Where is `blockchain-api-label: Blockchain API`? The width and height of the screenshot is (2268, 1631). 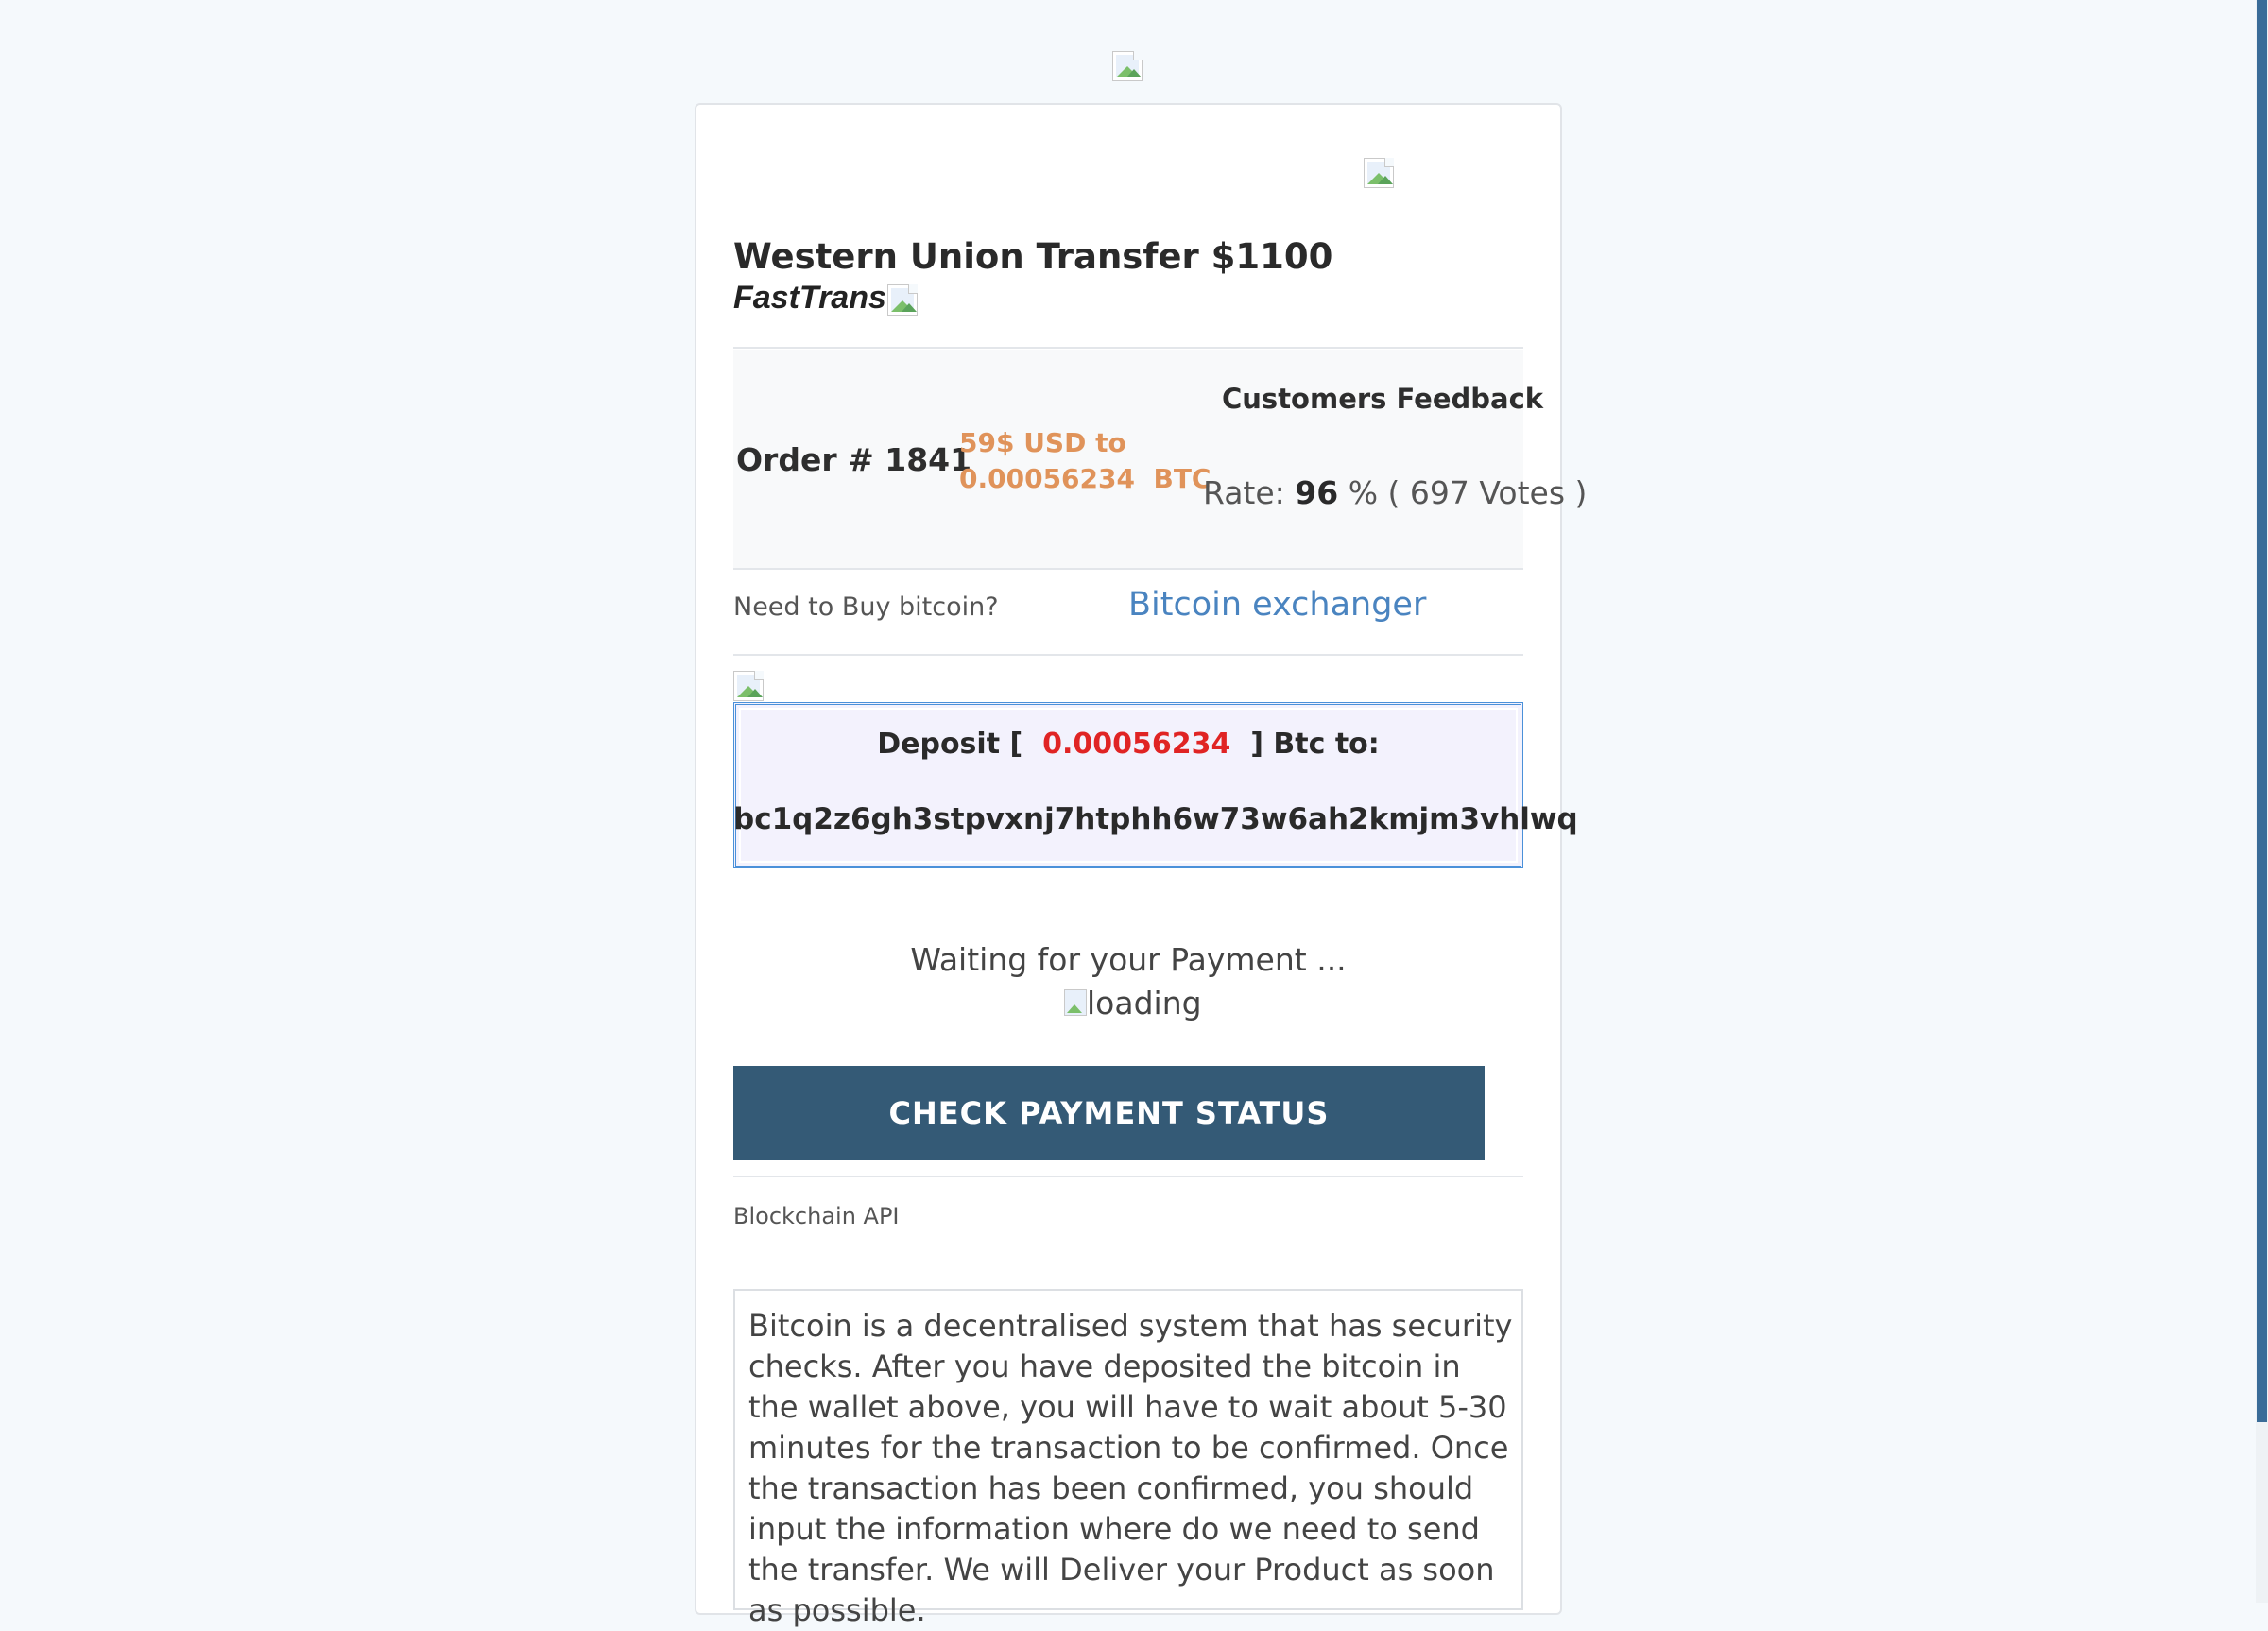 blockchain-api-label: Blockchain API is located at coordinates (816, 1216).